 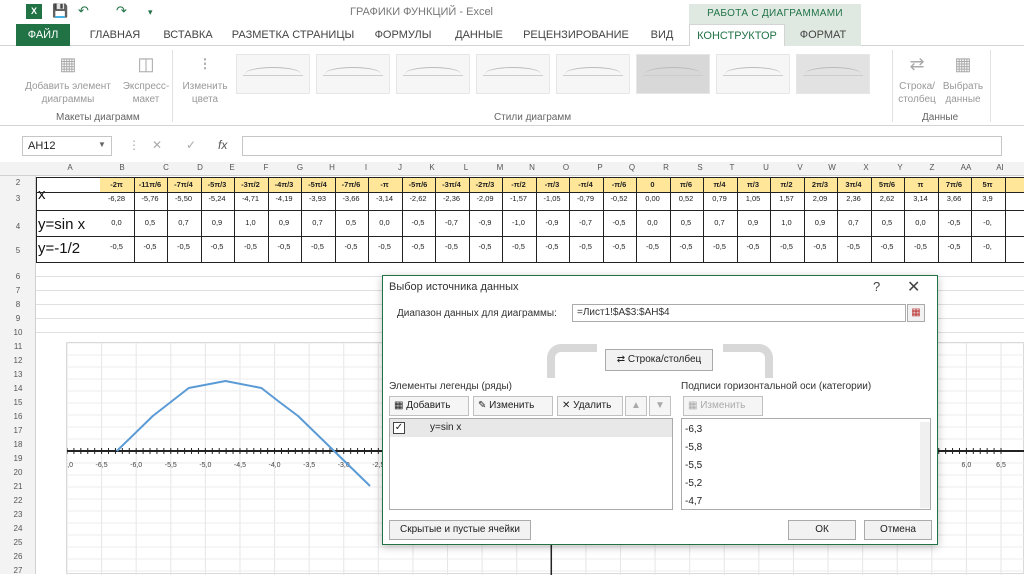 What do you see at coordinates (619, 184) in the screenshot?
I see `table-cell: -π/6` at bounding box center [619, 184].